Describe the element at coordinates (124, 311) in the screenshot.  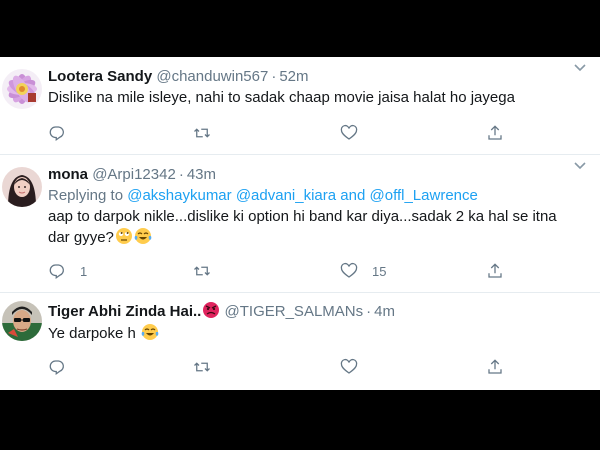
I see `display-name: Tiger Abhi Zinda Hai..` at that location.